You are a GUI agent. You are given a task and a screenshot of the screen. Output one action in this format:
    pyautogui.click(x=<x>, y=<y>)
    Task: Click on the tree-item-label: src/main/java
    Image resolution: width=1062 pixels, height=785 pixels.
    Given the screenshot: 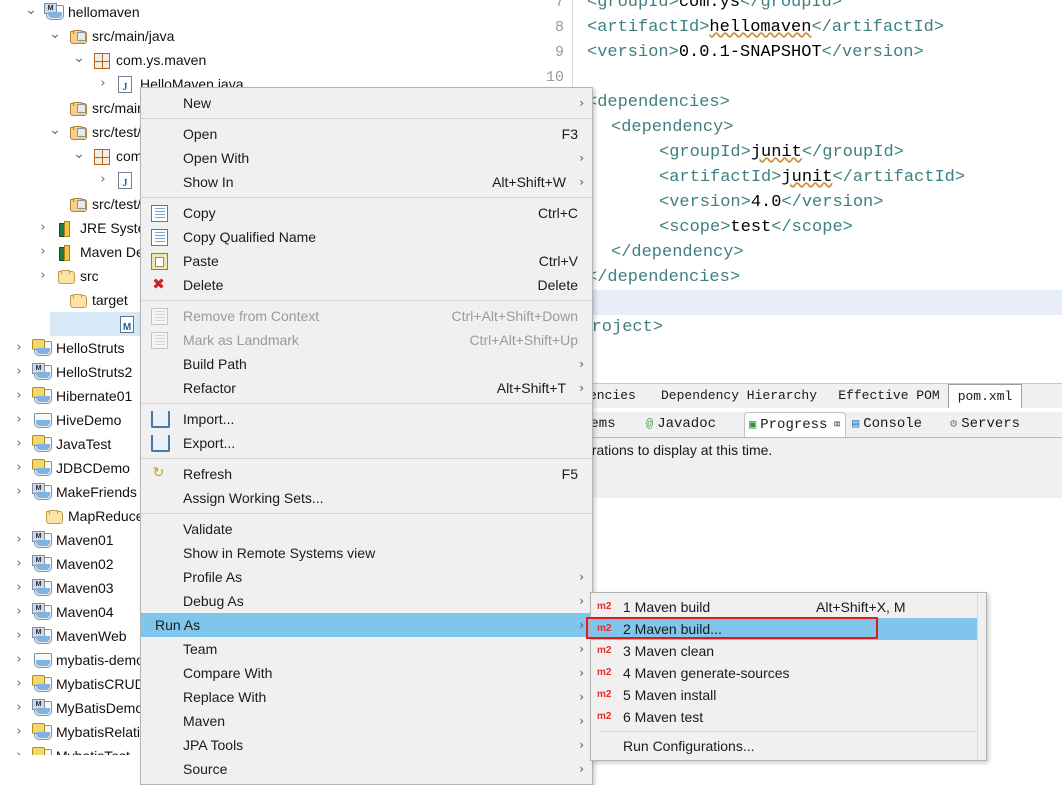 What is the action you would take?
    pyautogui.click(x=133, y=36)
    